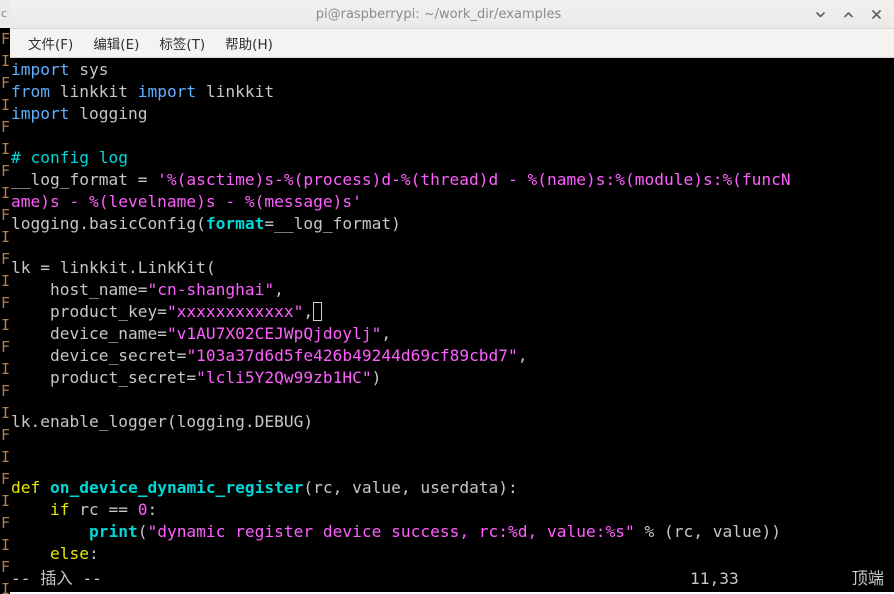 This screenshot has width=894, height=594. What do you see at coordinates (103, 509) in the screenshot?
I see `code-token: rc ==` at bounding box center [103, 509].